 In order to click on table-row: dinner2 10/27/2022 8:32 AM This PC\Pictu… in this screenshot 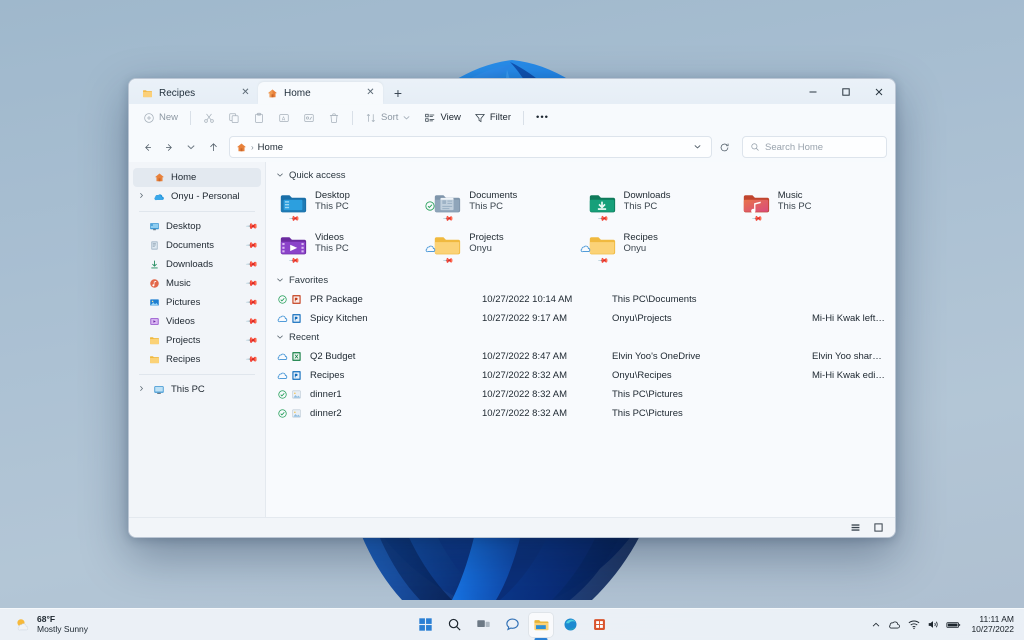, I will do `click(579, 413)`.